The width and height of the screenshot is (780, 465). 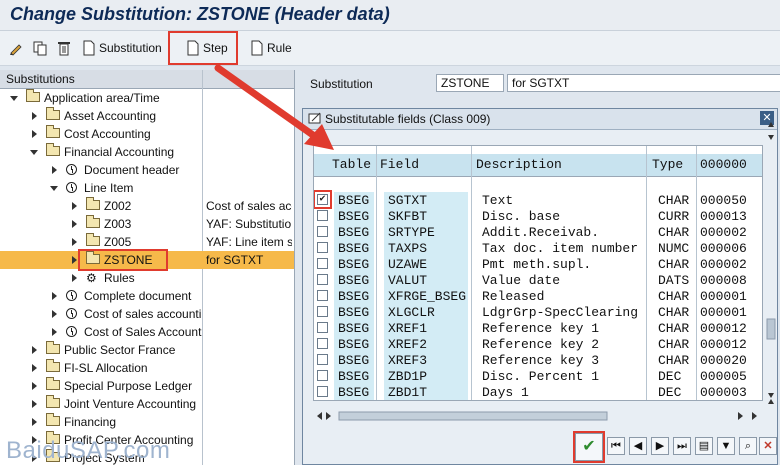 What do you see at coordinates (147, 278) in the screenshot?
I see `tree-node: ⚙ Rules` at bounding box center [147, 278].